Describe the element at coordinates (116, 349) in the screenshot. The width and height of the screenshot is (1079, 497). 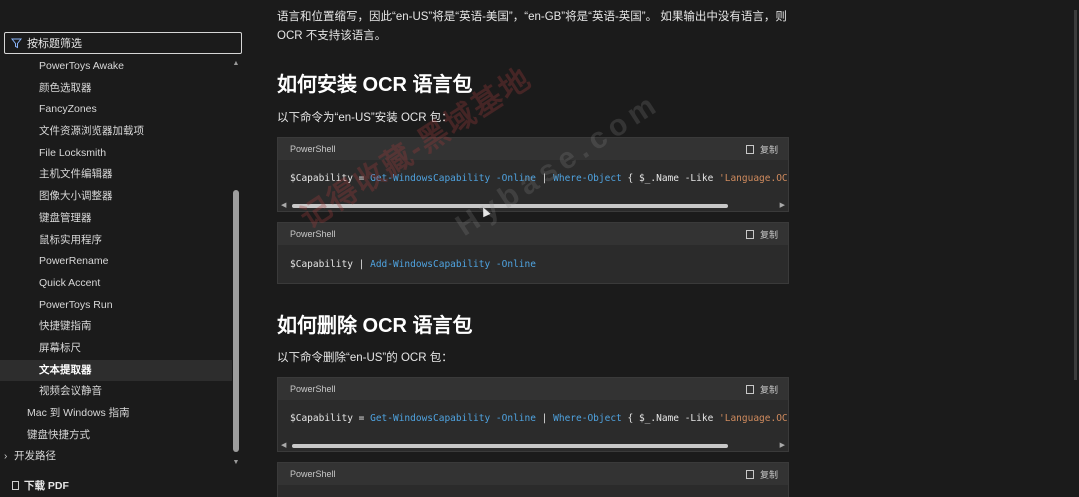
I see `sidebar-item: 屏幕标尺` at that location.